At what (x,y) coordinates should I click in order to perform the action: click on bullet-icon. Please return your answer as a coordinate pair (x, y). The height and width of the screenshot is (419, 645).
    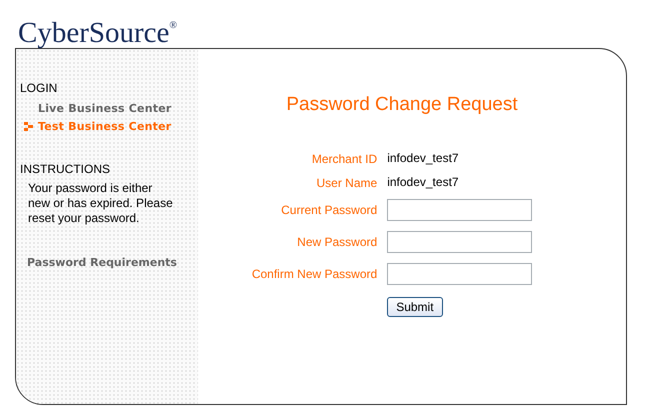
    Looking at the image, I should click on (28, 126).